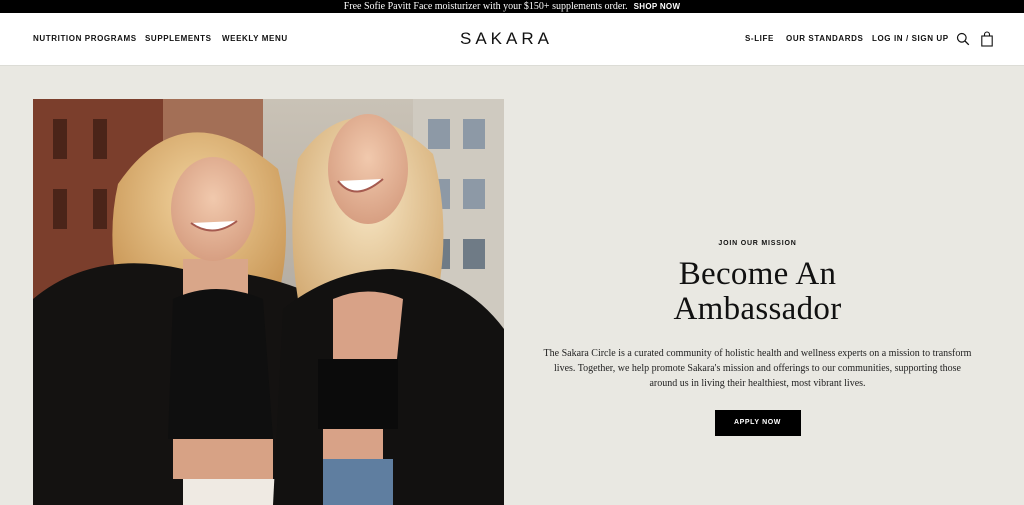 The image size is (1024, 505). I want to click on nav-s-life: S-LIFE, so click(759, 38).